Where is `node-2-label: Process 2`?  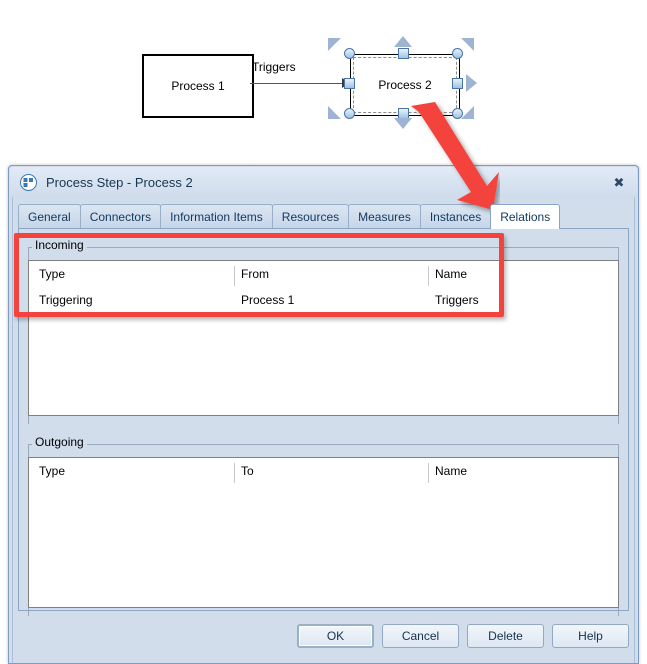 node-2-label: Process 2 is located at coordinates (405, 85).